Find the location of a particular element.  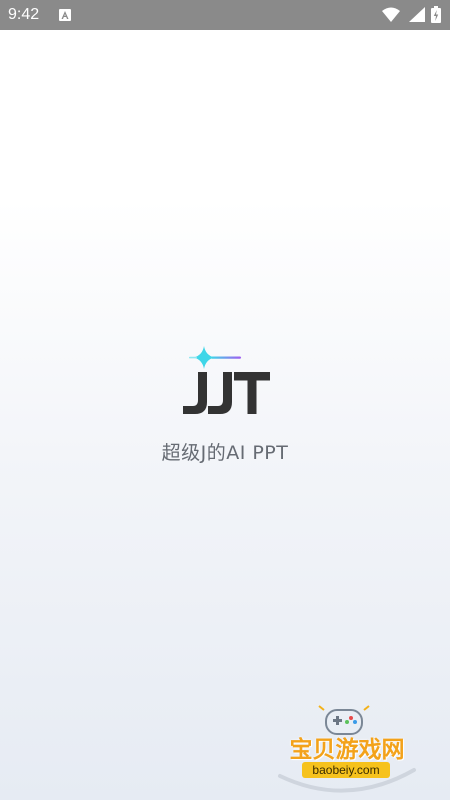

watermark-url: baobeiy.com is located at coordinates (346, 770).